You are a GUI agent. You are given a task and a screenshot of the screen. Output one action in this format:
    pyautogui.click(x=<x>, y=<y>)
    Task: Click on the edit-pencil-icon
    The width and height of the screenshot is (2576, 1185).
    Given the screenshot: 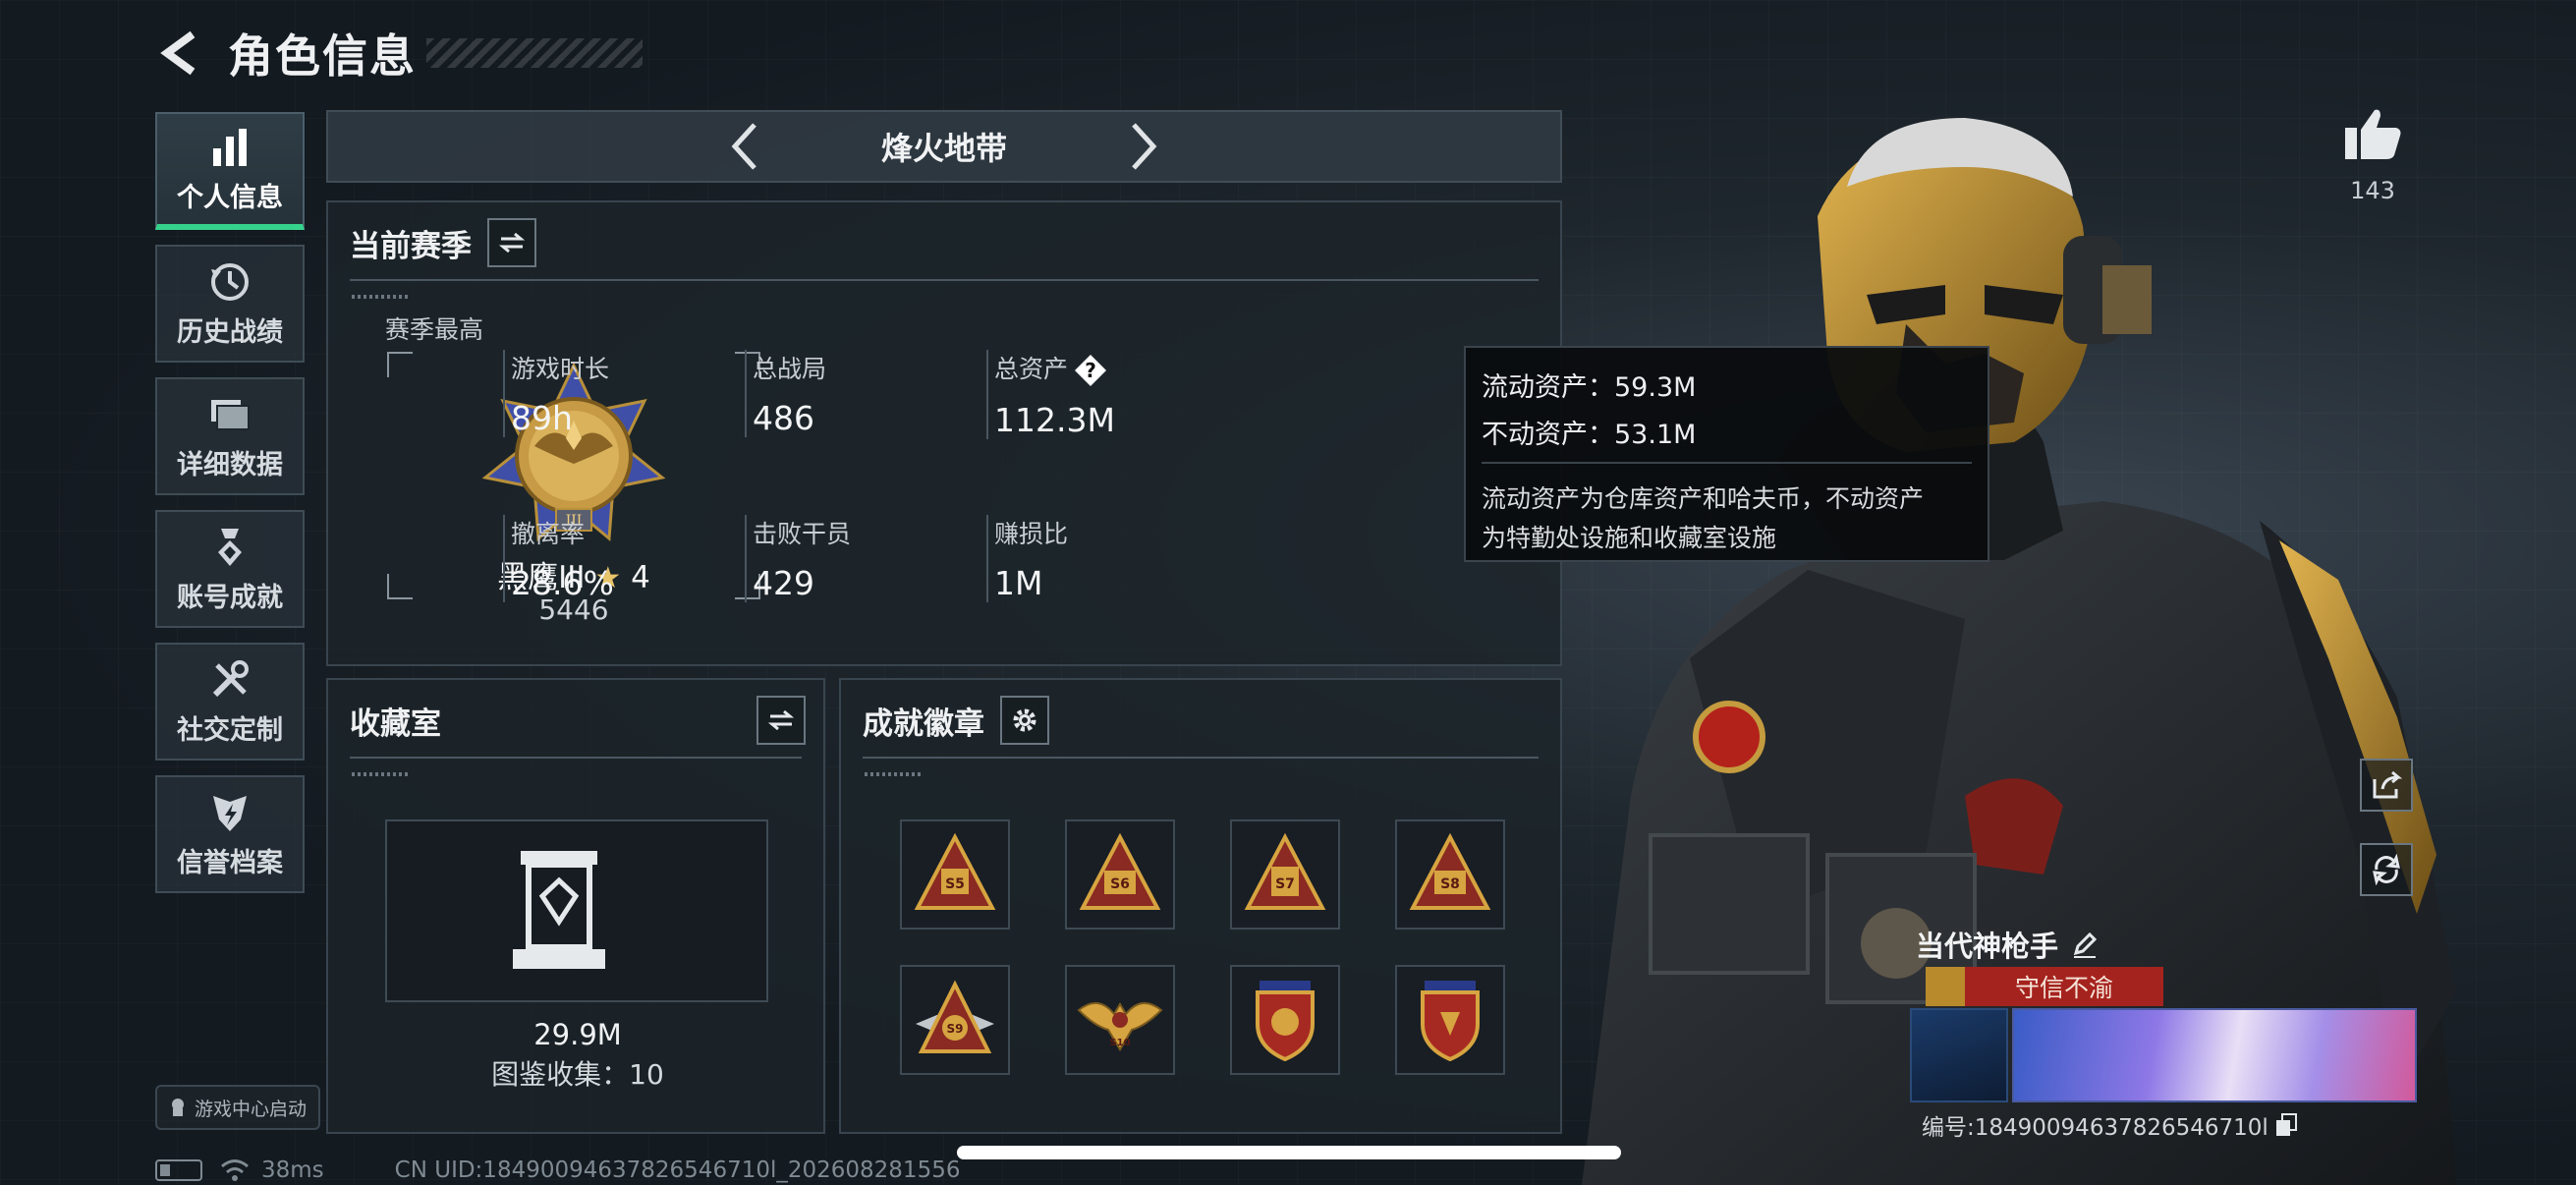 What is the action you would take?
    pyautogui.click(x=2085, y=945)
    